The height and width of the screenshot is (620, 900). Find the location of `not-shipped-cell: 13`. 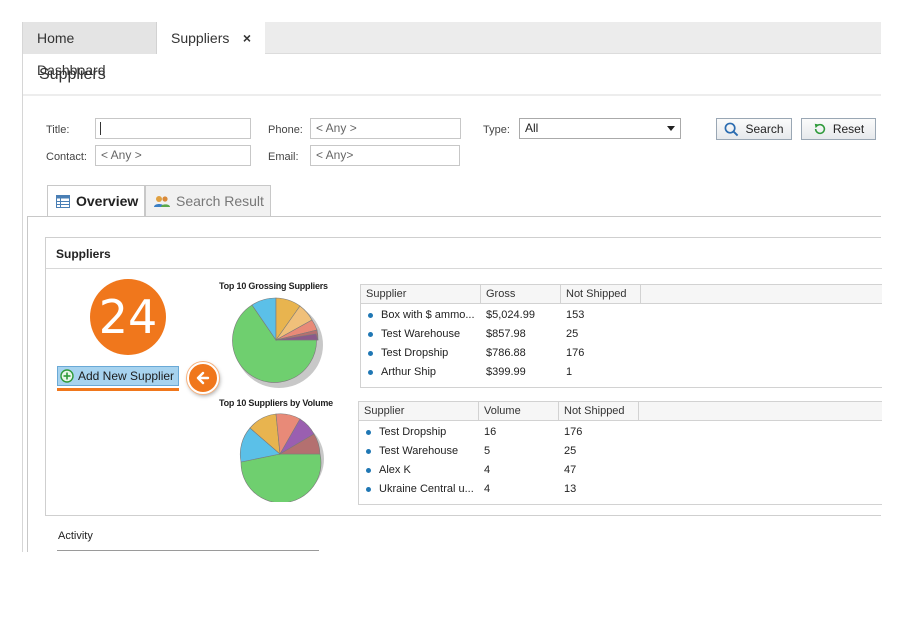

not-shipped-cell: 13 is located at coordinates (570, 489).